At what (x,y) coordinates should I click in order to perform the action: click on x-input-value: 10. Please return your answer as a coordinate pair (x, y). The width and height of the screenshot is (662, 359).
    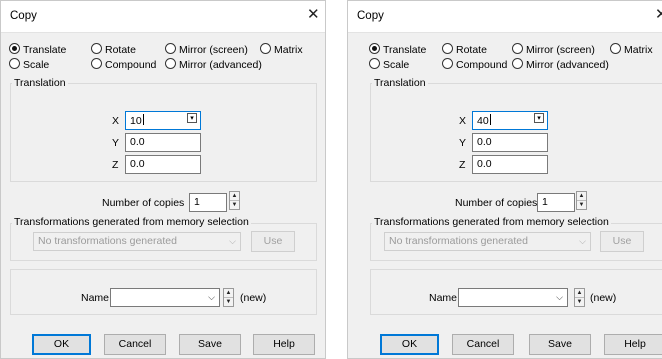
    Looking at the image, I should click on (136, 121).